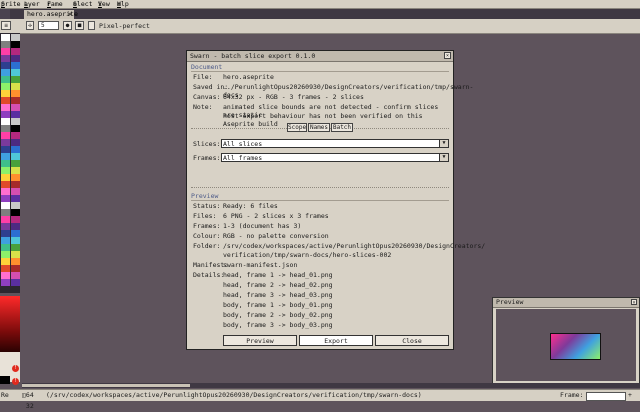 Image resolution: width=640 pixels, height=412 pixels. I want to click on tab-batch: Batch, so click(342, 127).